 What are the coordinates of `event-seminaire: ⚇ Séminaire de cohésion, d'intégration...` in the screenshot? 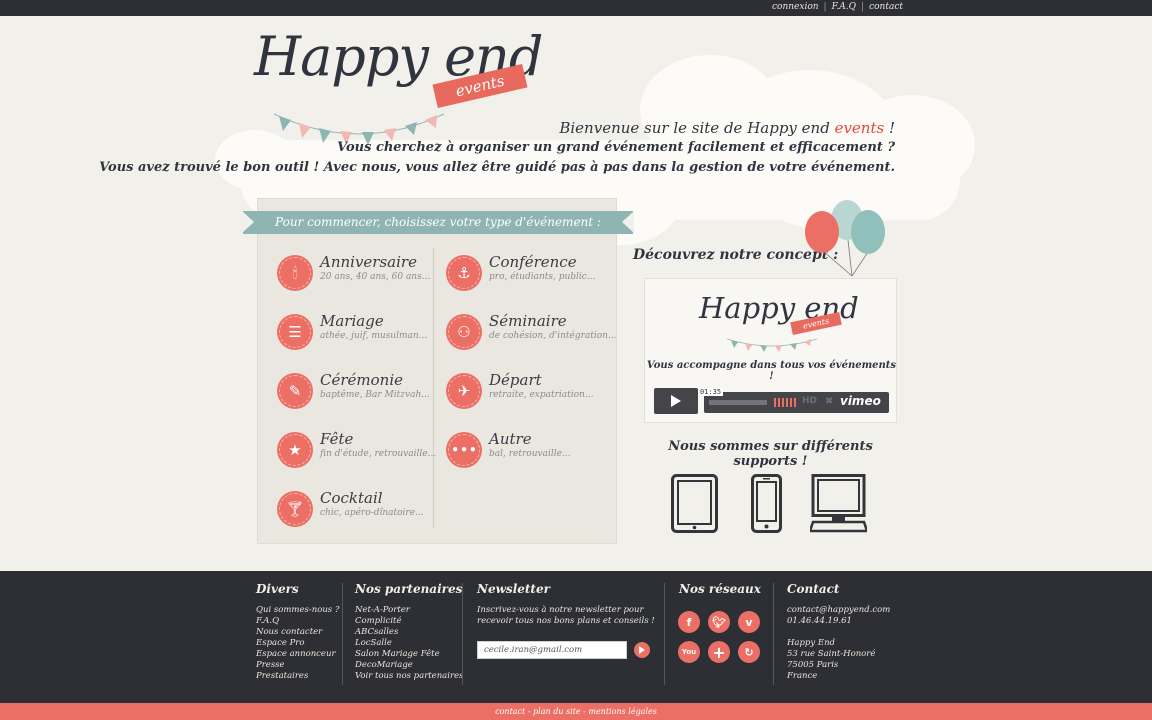 It's located at (532, 330).